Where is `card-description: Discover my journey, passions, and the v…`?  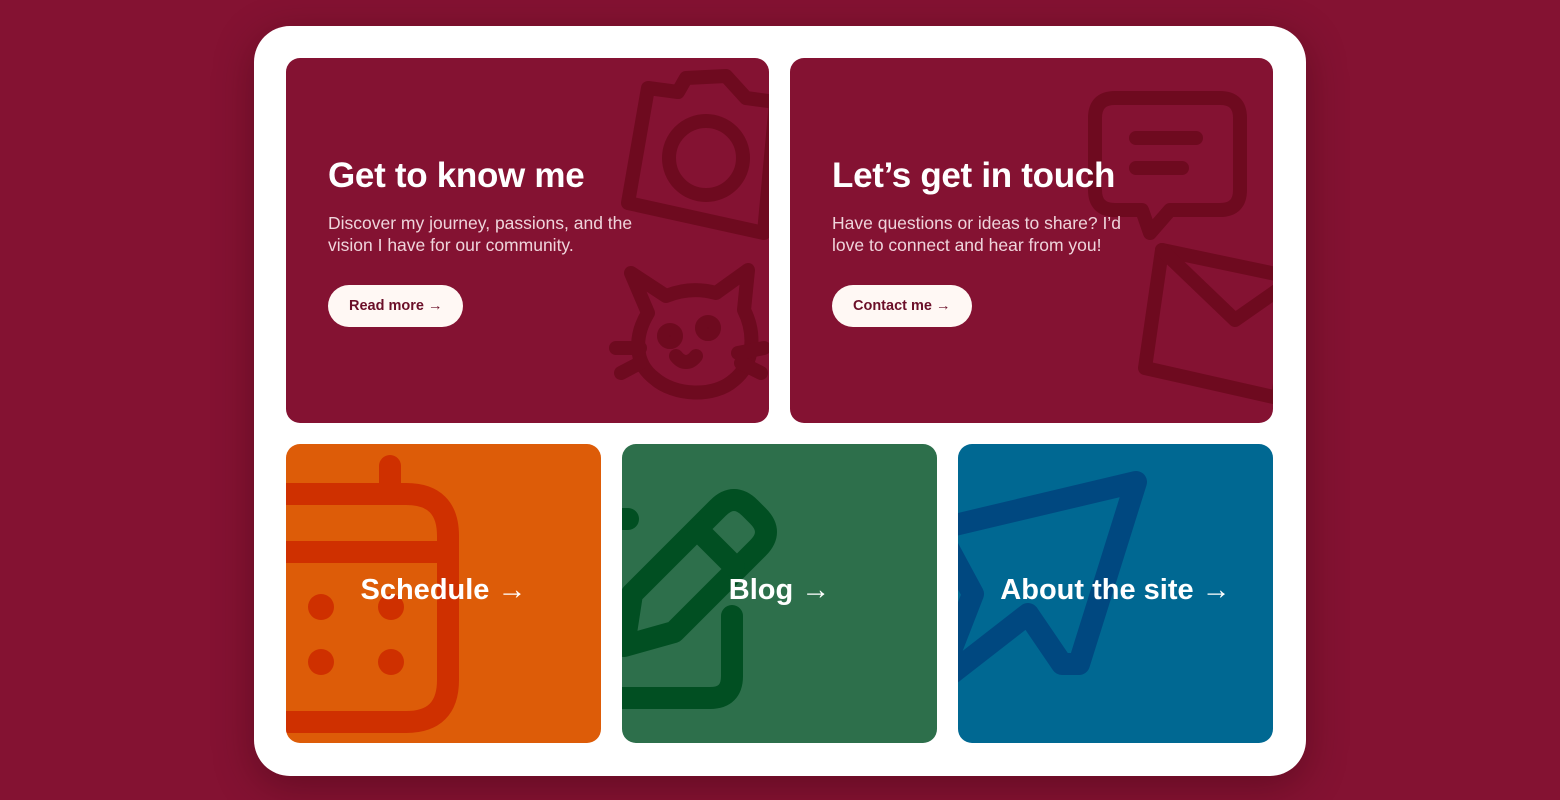
card-description: Discover my journey, passions, and the v… is located at coordinates (480, 234).